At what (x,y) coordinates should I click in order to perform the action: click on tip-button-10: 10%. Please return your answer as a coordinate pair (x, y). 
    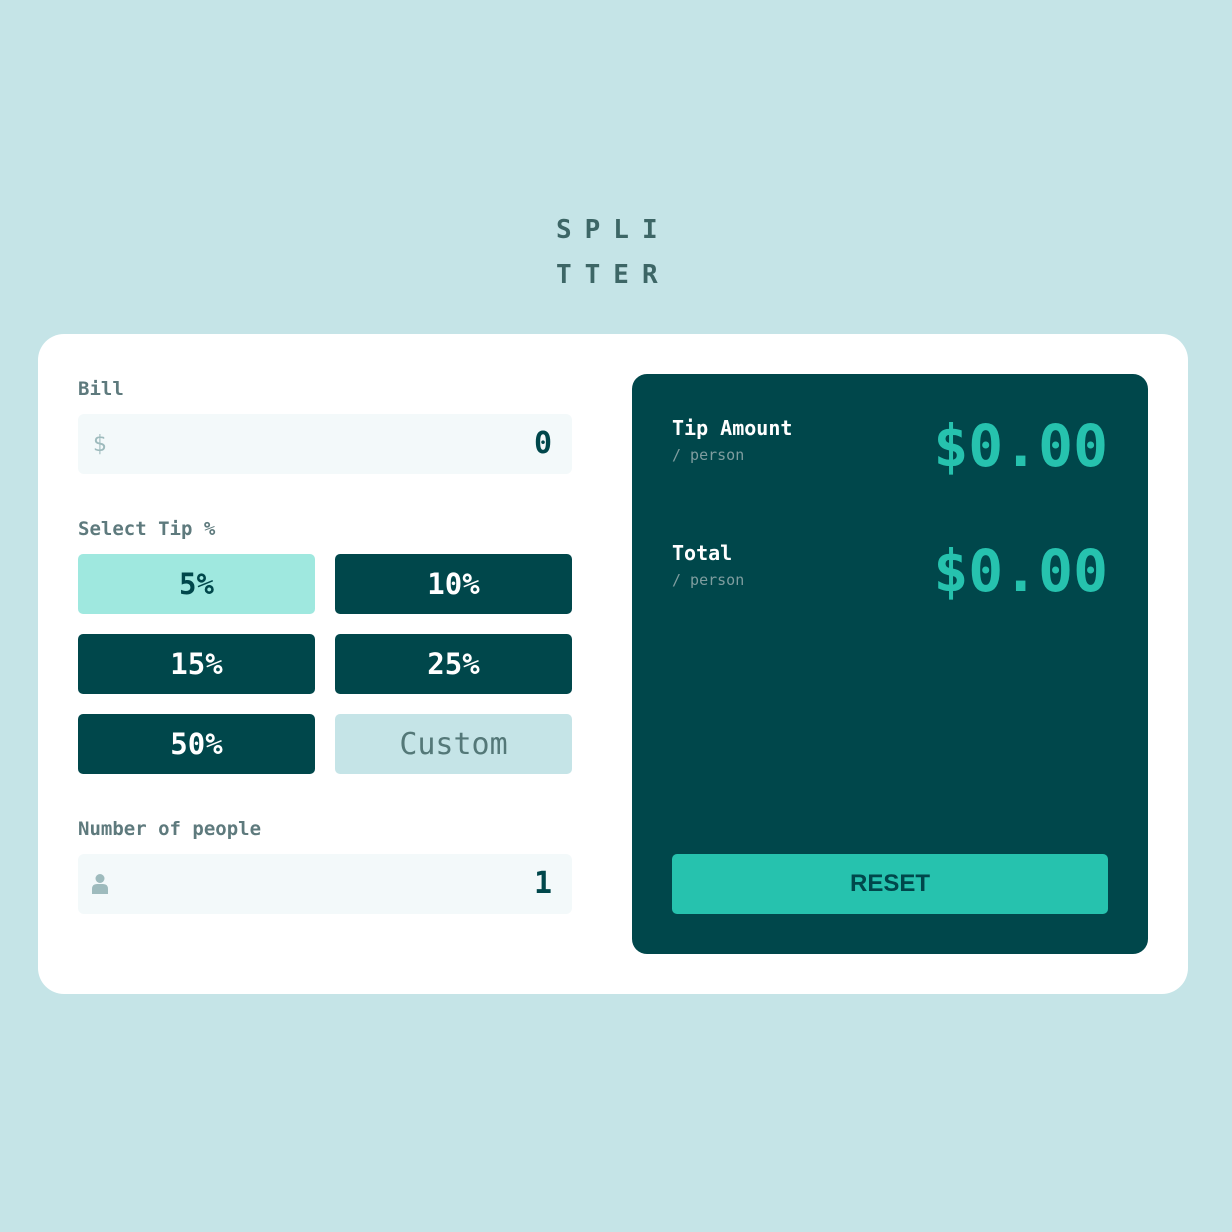
    Looking at the image, I should click on (453, 584).